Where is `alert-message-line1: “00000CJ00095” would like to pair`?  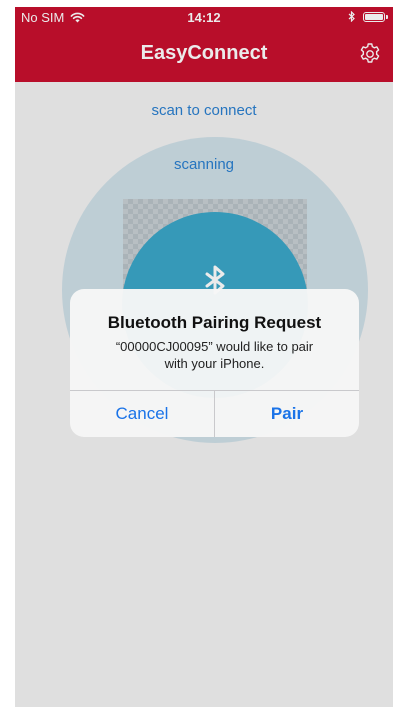
alert-message-line1: “00000CJ00095” would like to pair is located at coordinates (214, 346).